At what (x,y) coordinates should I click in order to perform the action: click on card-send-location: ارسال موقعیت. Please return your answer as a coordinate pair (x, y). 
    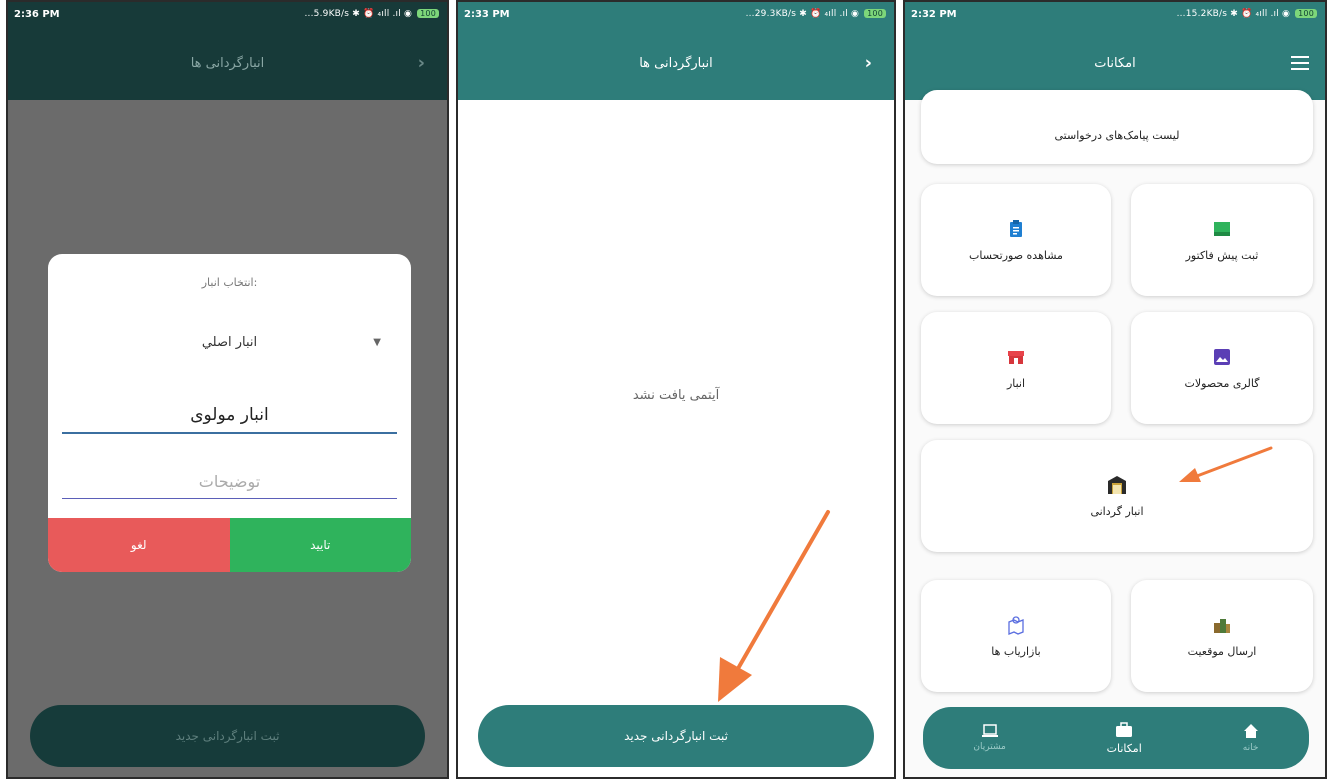
    Looking at the image, I should click on (1222, 636).